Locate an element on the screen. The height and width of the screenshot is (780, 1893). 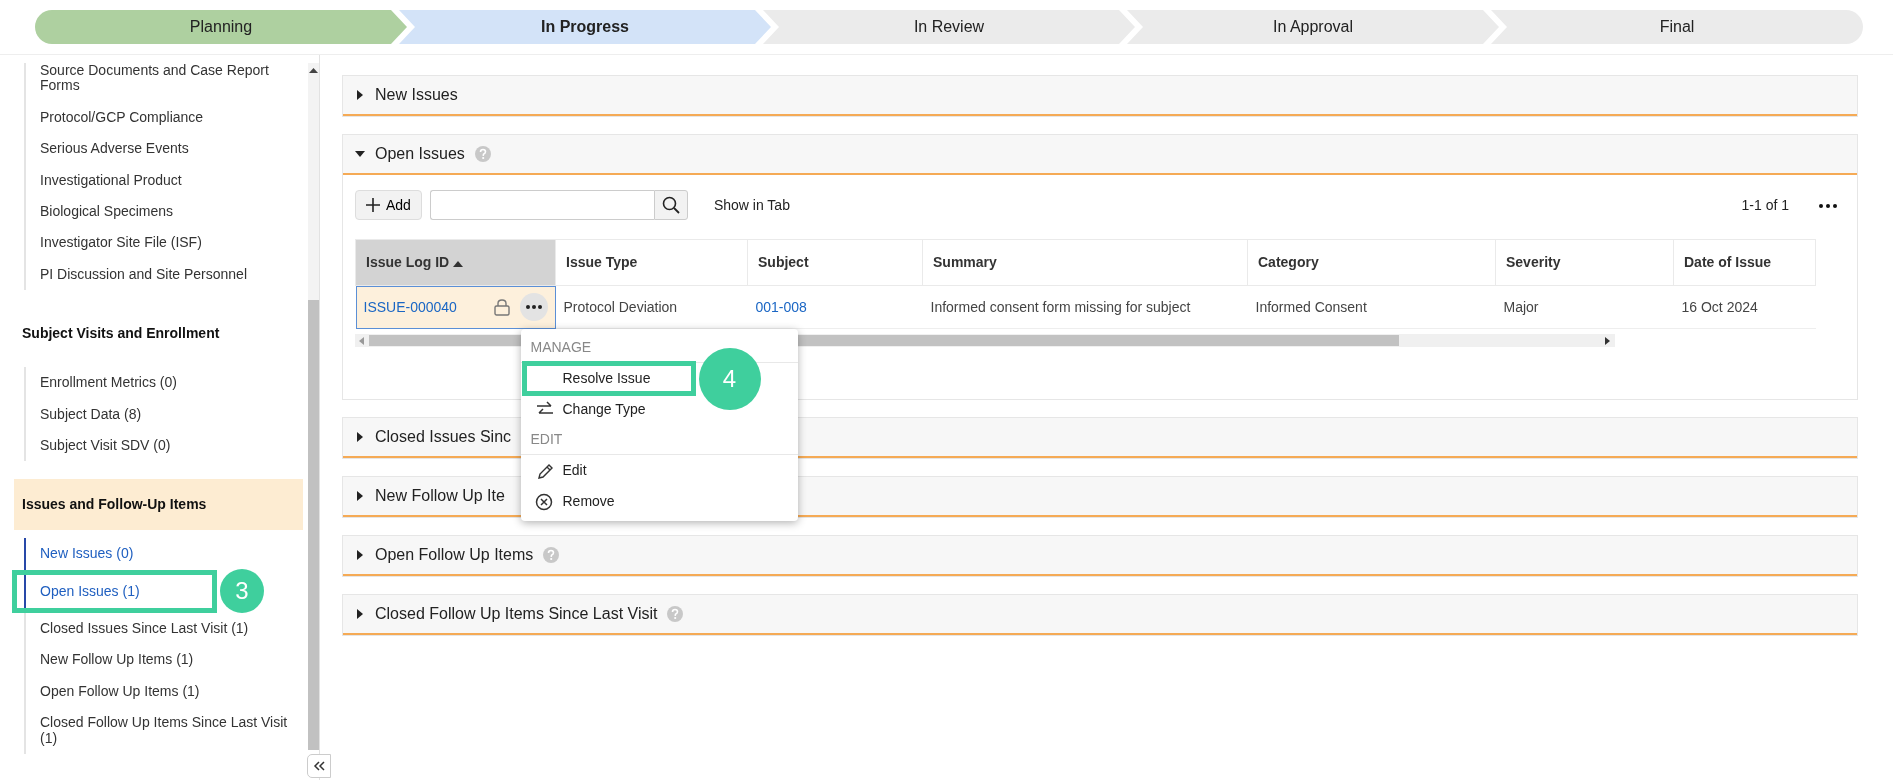
panel-header: New Issues is located at coordinates (1100, 96).